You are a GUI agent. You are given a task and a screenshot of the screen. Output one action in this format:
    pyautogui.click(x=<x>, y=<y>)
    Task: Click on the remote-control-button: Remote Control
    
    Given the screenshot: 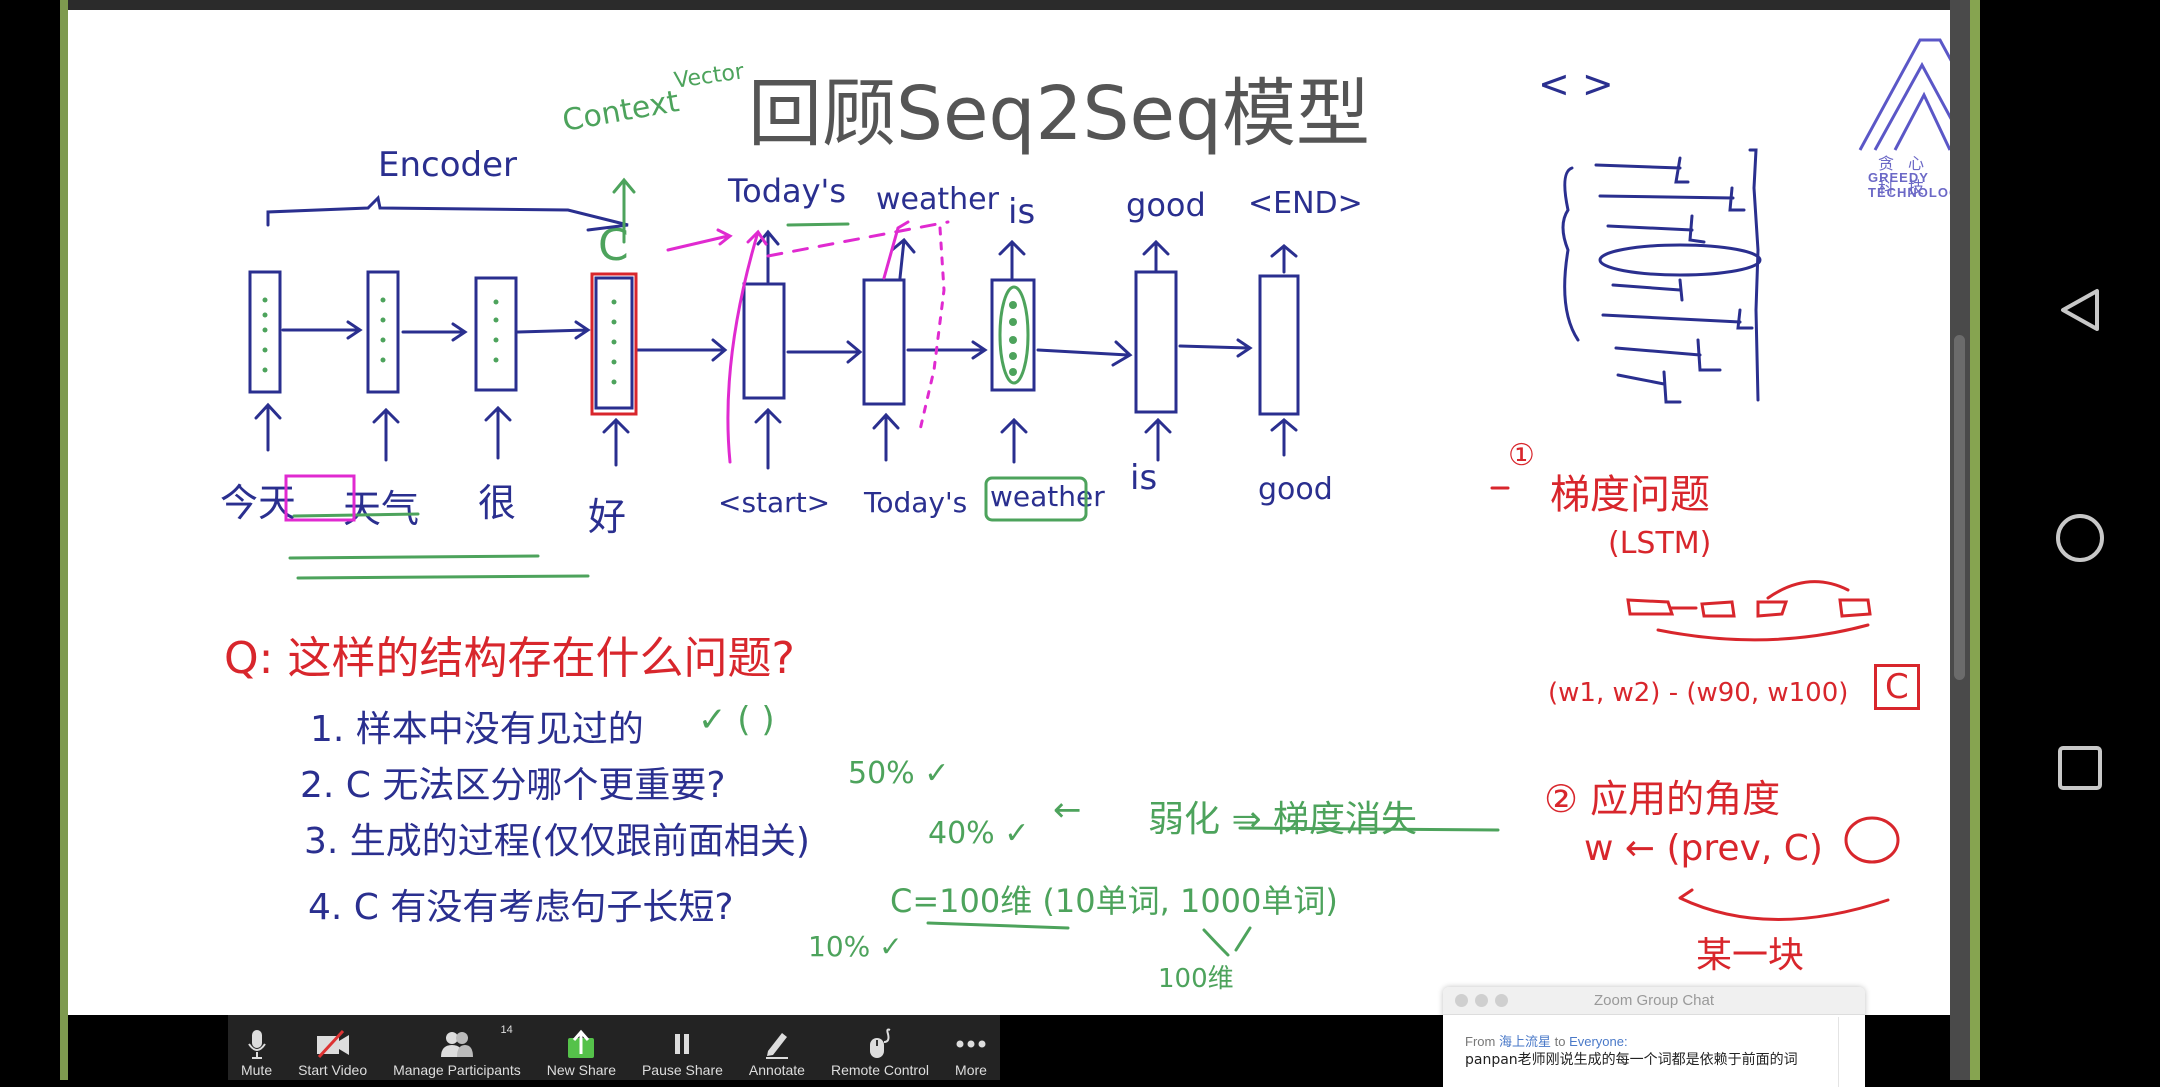 What is the action you would take?
    pyautogui.click(x=880, y=1052)
    